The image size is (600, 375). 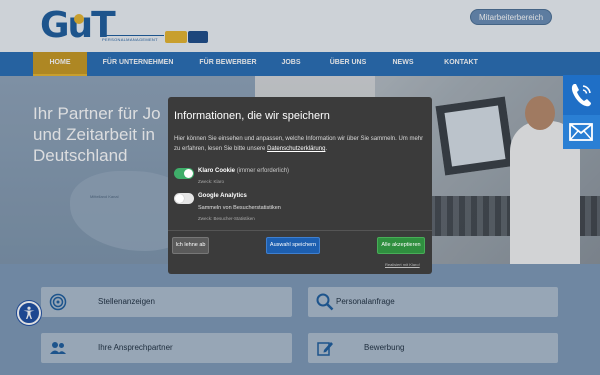 I want to click on service-name-klaro: Klaro Cookie (immer erforderlich), so click(x=243, y=171).